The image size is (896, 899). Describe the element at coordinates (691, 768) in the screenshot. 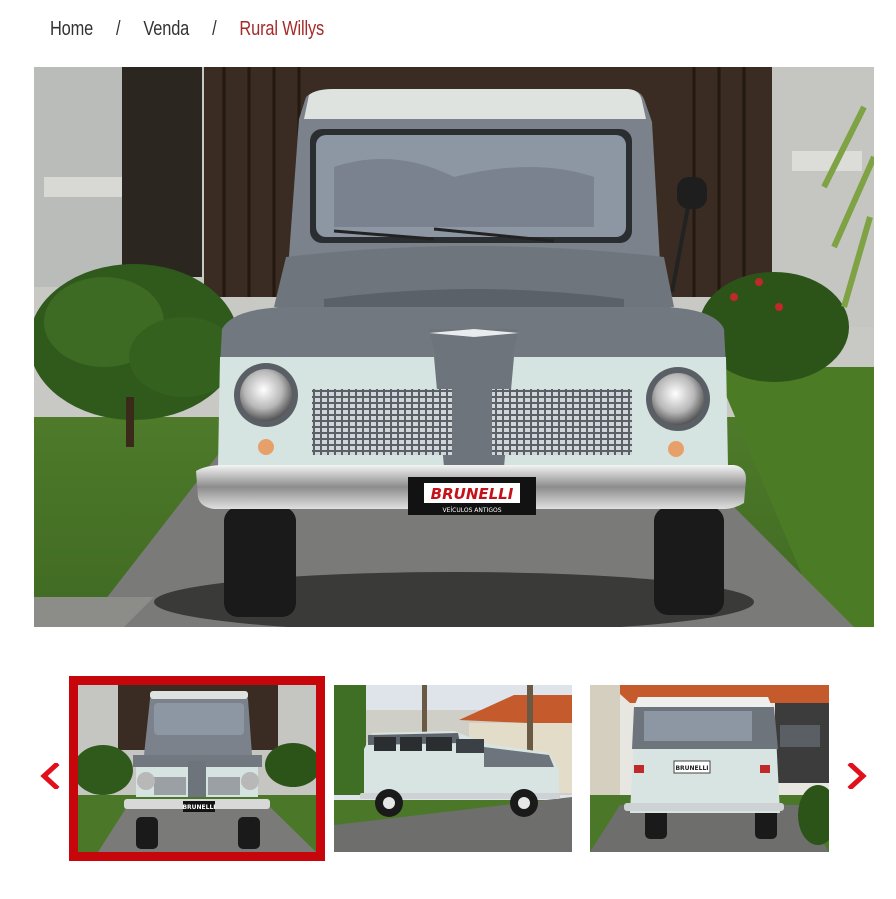

I see `thumb-rear-plate-text: BRUNELLI` at that location.